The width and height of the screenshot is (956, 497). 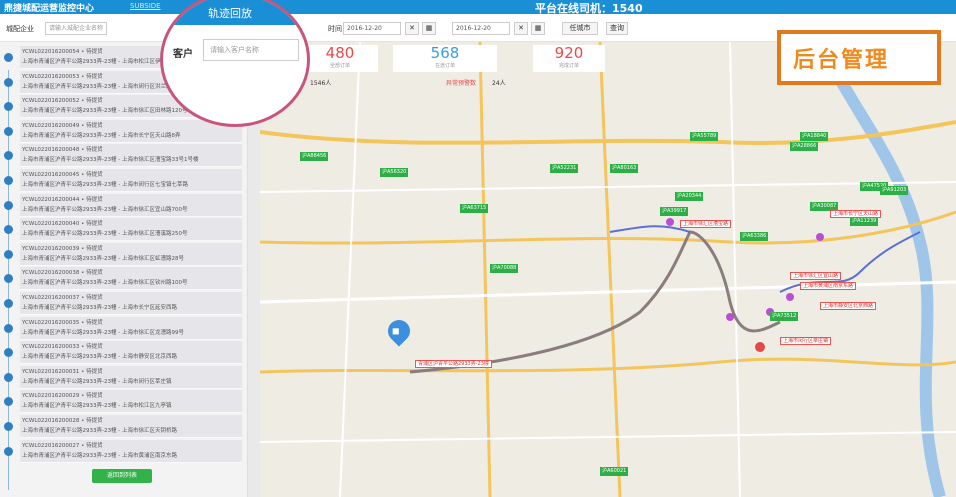 I want to click on vehicle-tag: 沪A56320, so click(x=394, y=172).